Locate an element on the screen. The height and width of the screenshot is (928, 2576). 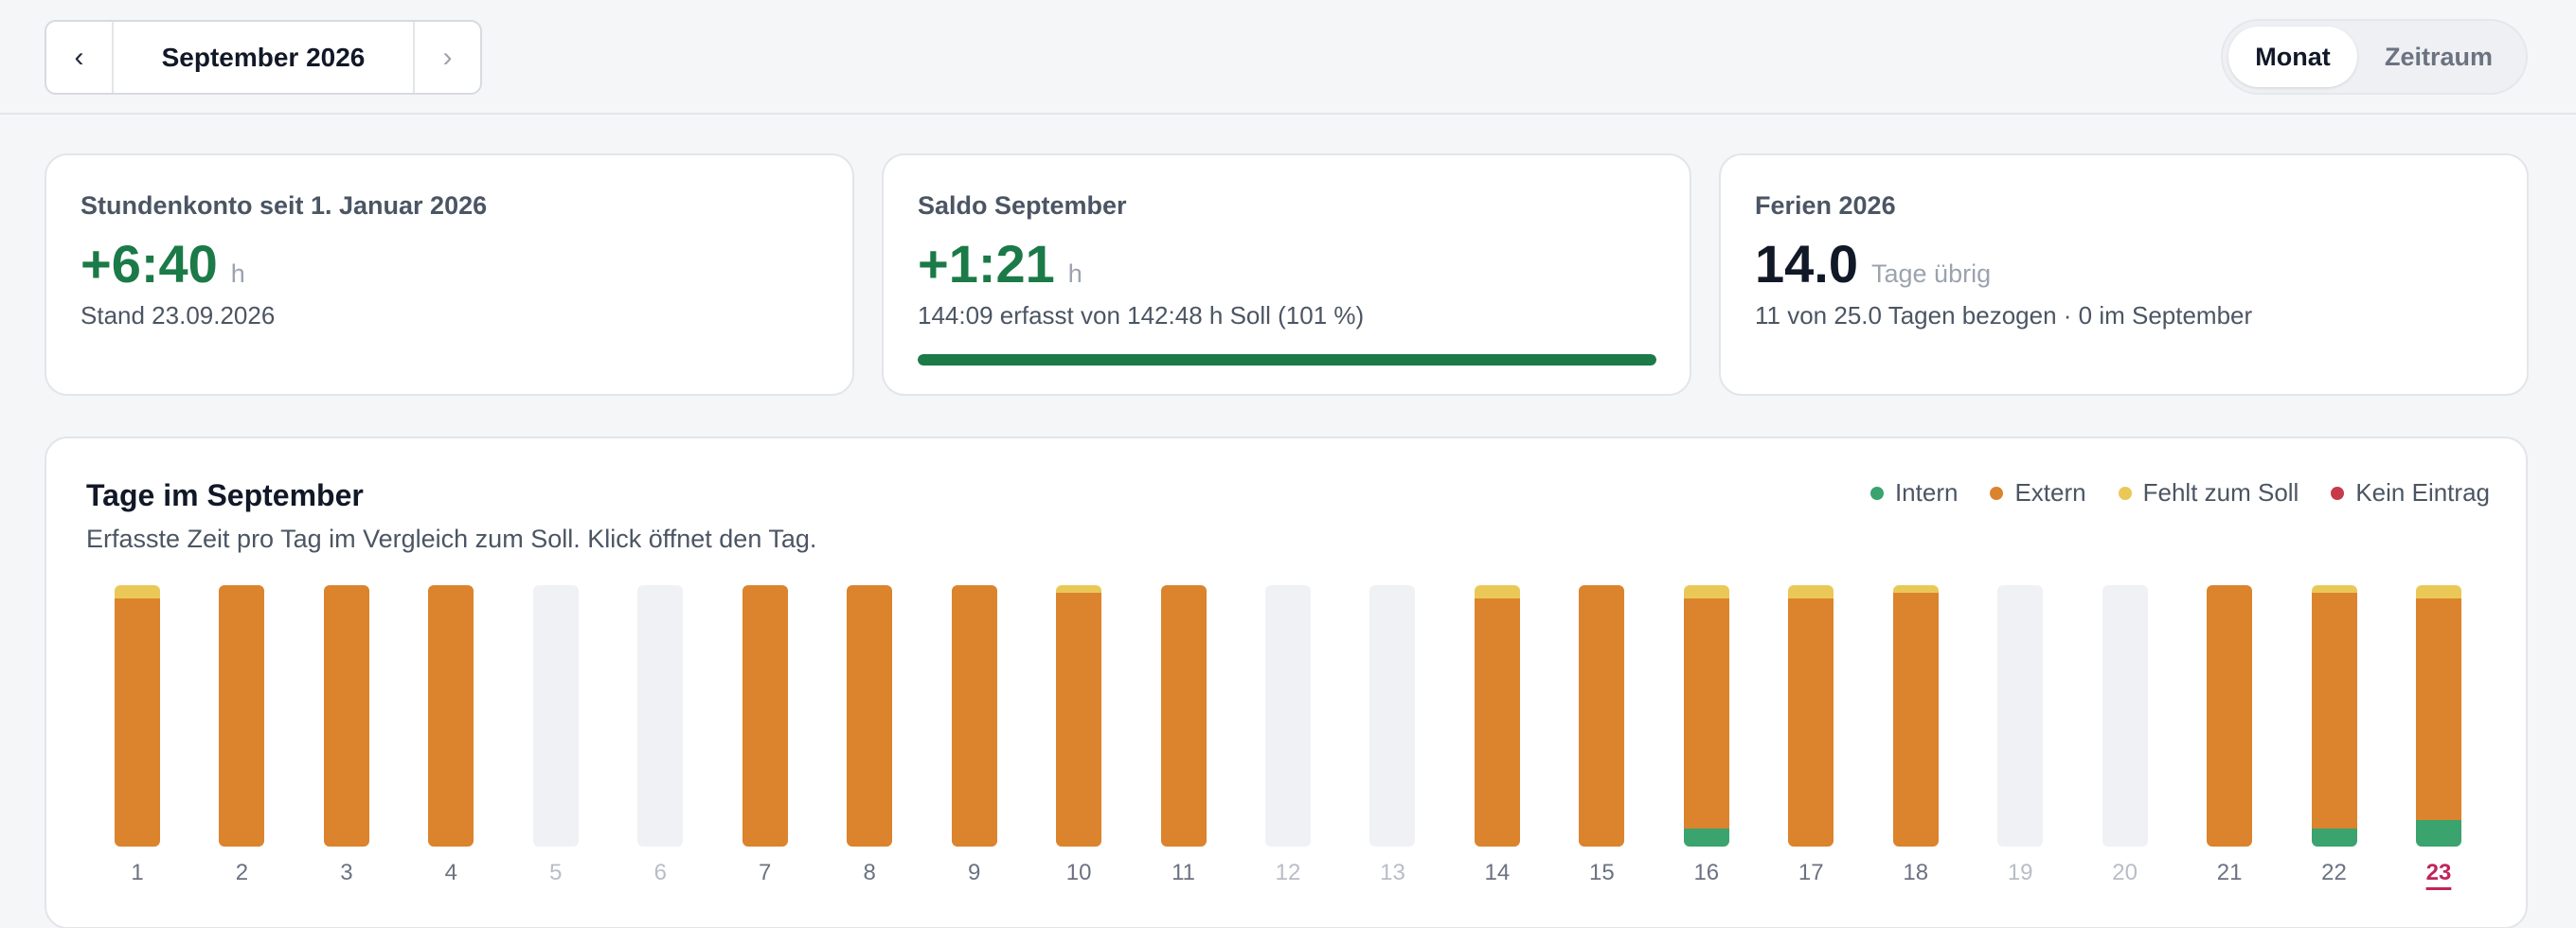
balance-value: +1:21 h is located at coordinates (1000, 263).